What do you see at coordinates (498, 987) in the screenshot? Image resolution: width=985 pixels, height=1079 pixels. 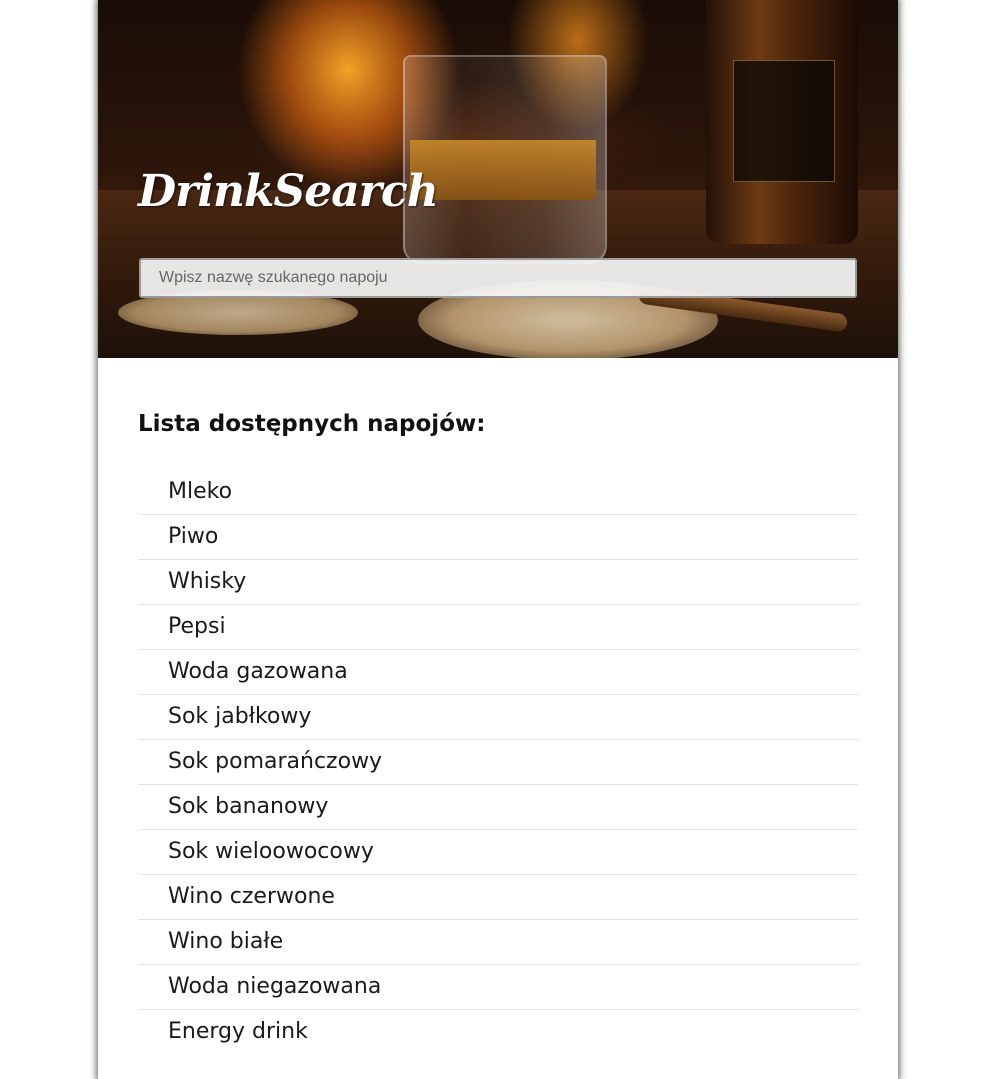 I see `list-item: Woda niegazowana` at bounding box center [498, 987].